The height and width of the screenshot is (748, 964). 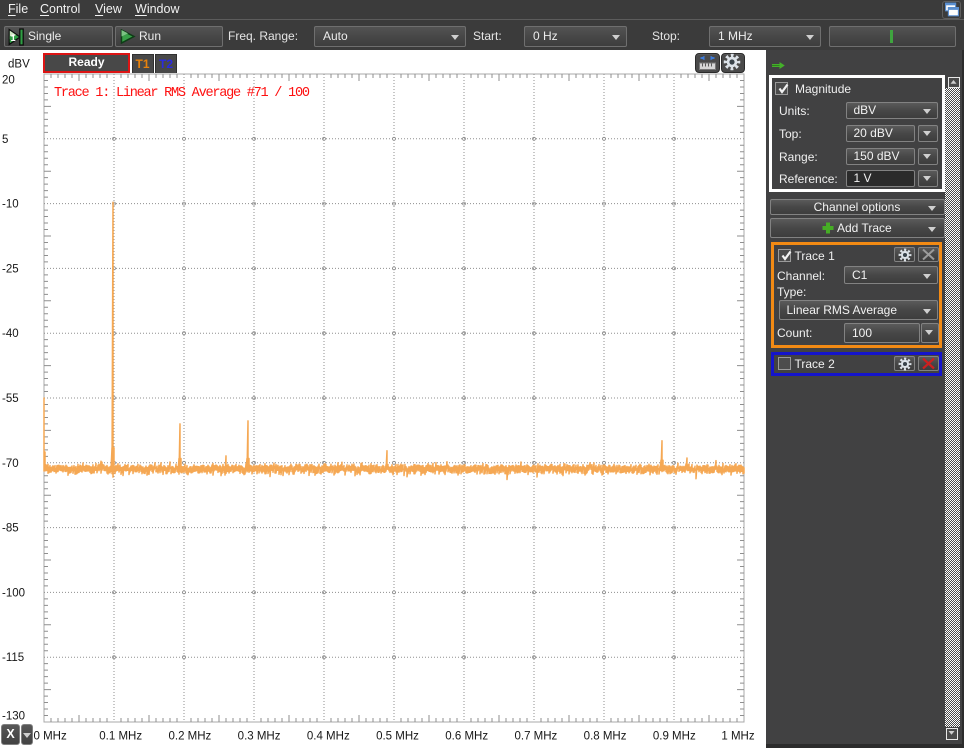 I want to click on svg-text: 0.3 MHz, so click(x=259, y=737).